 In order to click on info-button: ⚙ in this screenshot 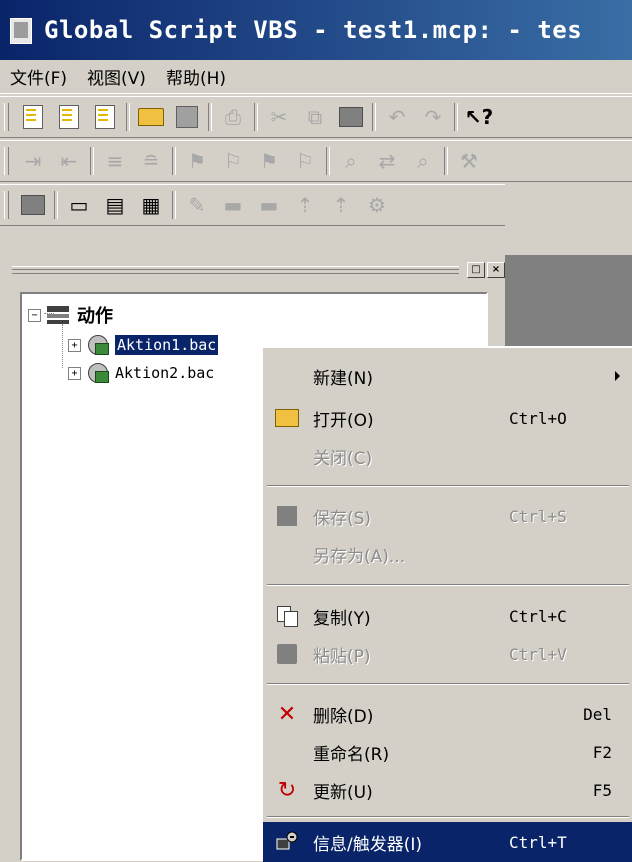, I will do `click(377, 205)`.